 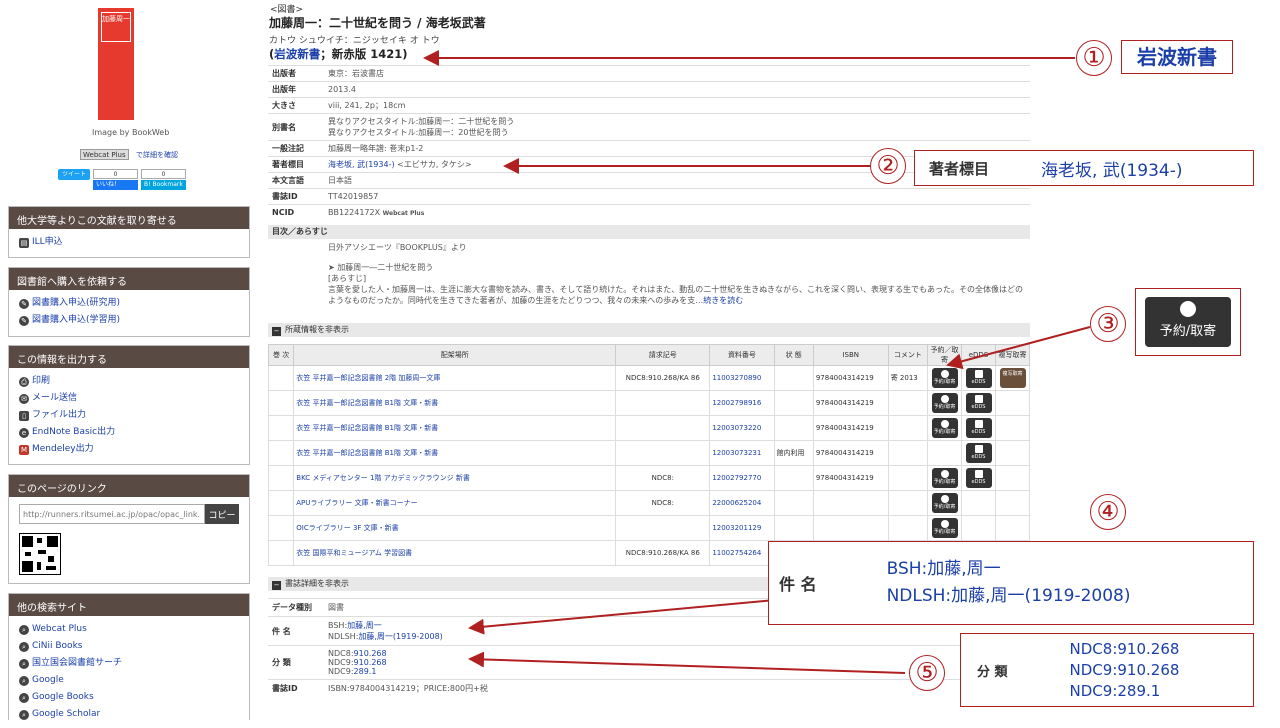 What do you see at coordinates (736, 478) in the screenshot?
I see `holdings-num: 12002792770` at bounding box center [736, 478].